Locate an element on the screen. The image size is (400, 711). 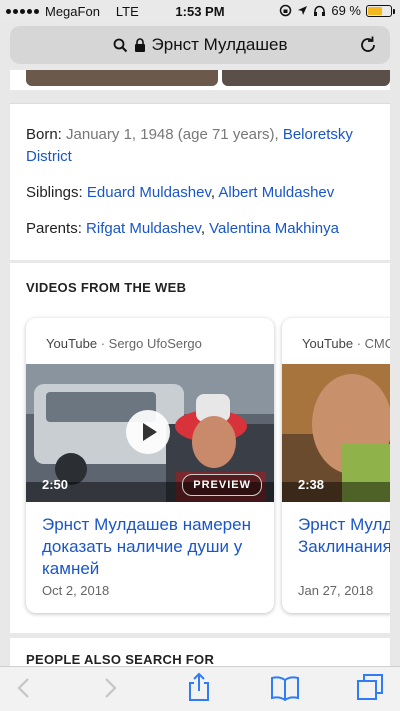
image-strip is located at coordinates (200, 80).